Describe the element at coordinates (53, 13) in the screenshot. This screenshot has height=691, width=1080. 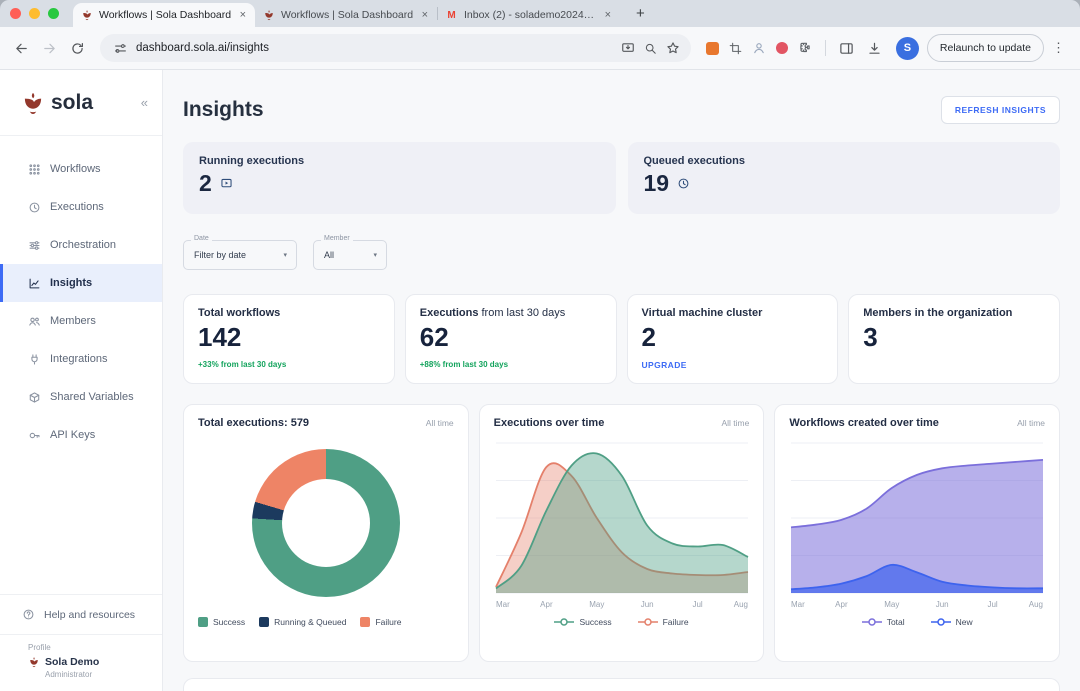
I see `zoom-window-button` at that location.